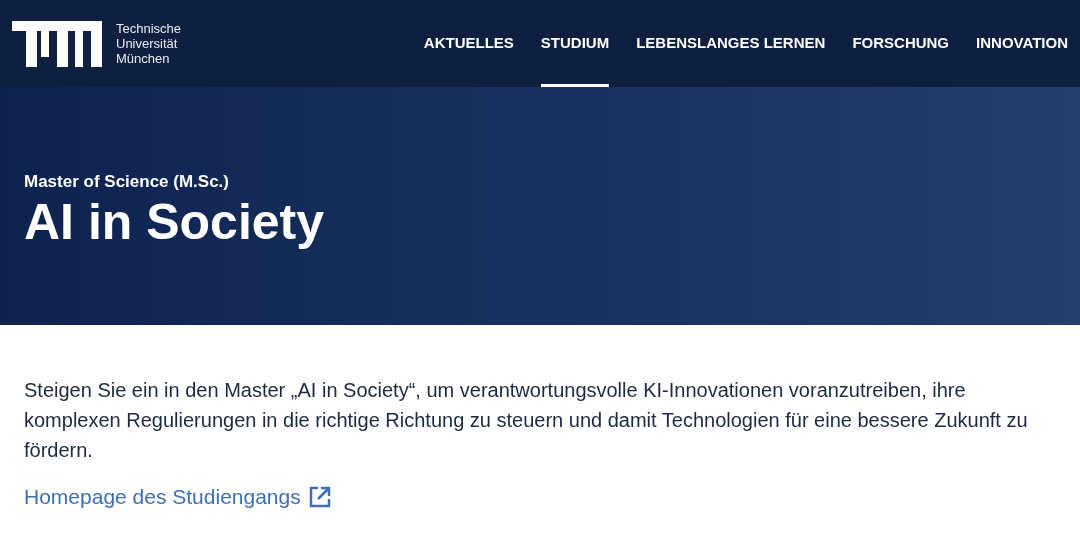 This screenshot has width=1080, height=547. Describe the element at coordinates (127, 182) in the screenshot. I see `hero-subtitle: Master of Science (M.Sc.)` at that location.